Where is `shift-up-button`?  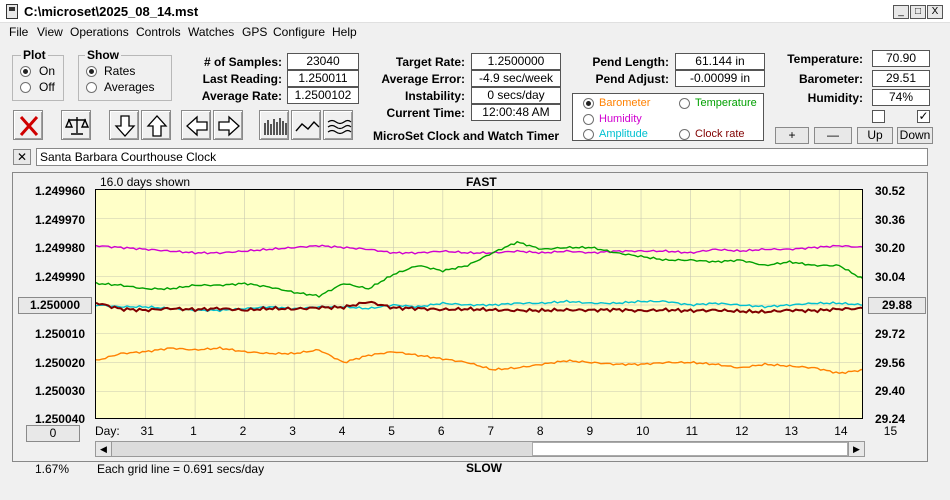
shift-up-button is located at coordinates (156, 125).